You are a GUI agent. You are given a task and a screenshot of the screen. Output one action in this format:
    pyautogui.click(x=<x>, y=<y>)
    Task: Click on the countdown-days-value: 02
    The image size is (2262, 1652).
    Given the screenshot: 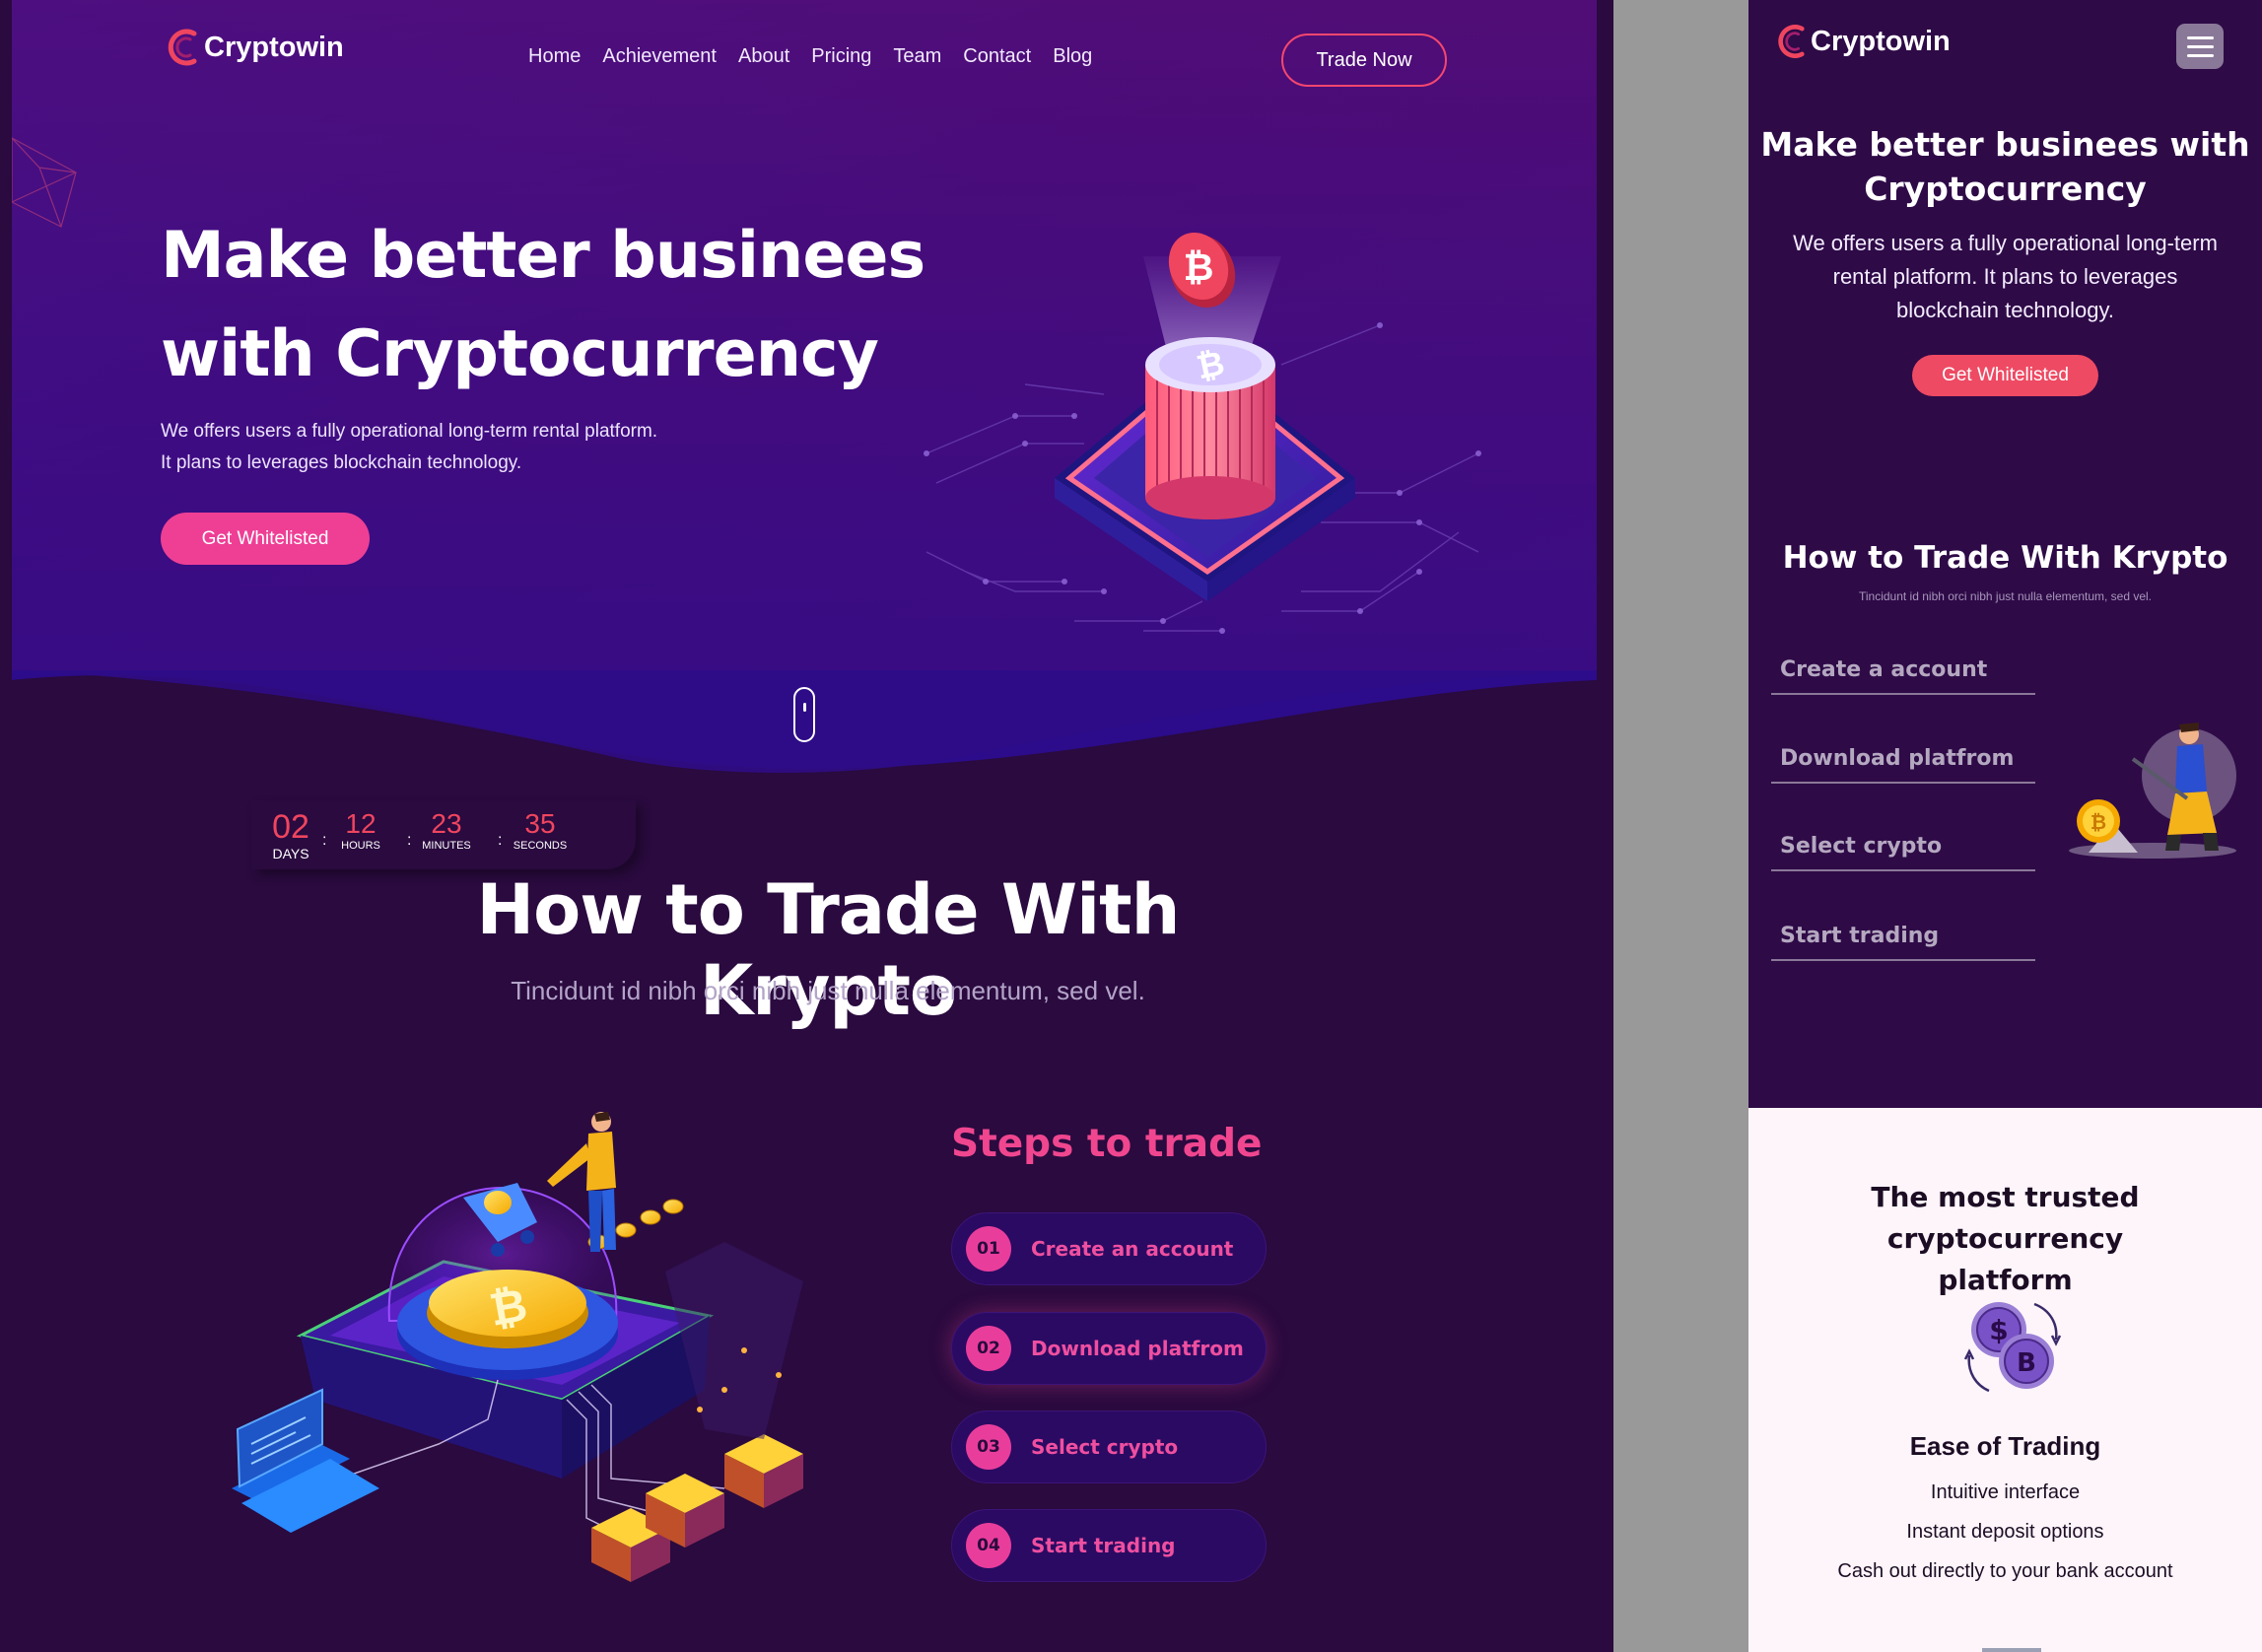 What is the action you would take?
    pyautogui.click(x=290, y=827)
    